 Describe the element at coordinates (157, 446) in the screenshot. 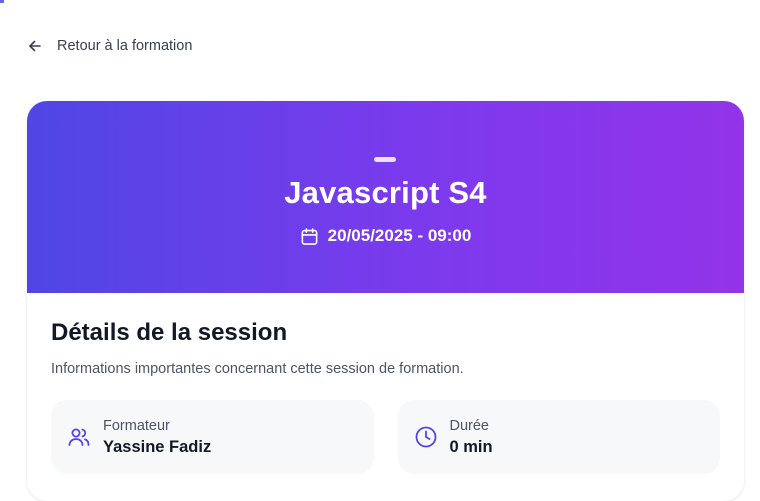

I see `trainer-value: Yassine Fadiz` at that location.